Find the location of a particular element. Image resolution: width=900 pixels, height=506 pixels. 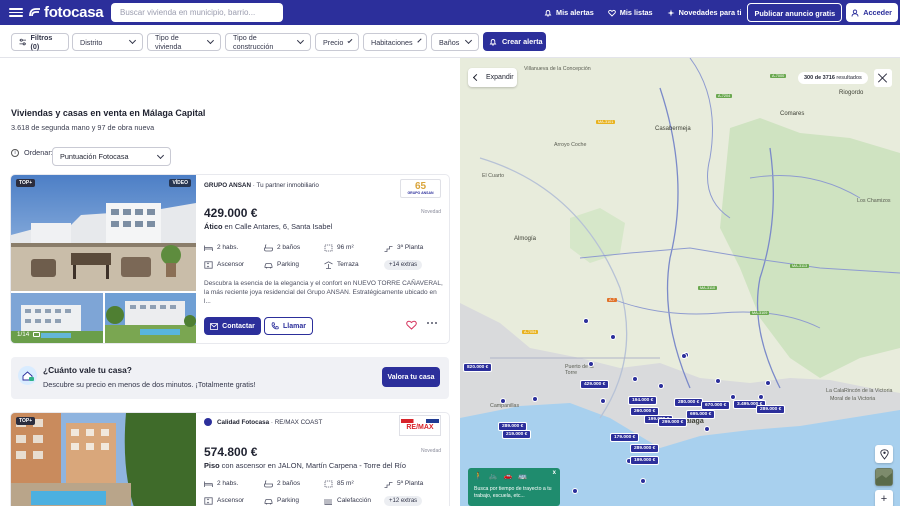

agency-logo: RE/MAX is located at coordinates (420, 425).